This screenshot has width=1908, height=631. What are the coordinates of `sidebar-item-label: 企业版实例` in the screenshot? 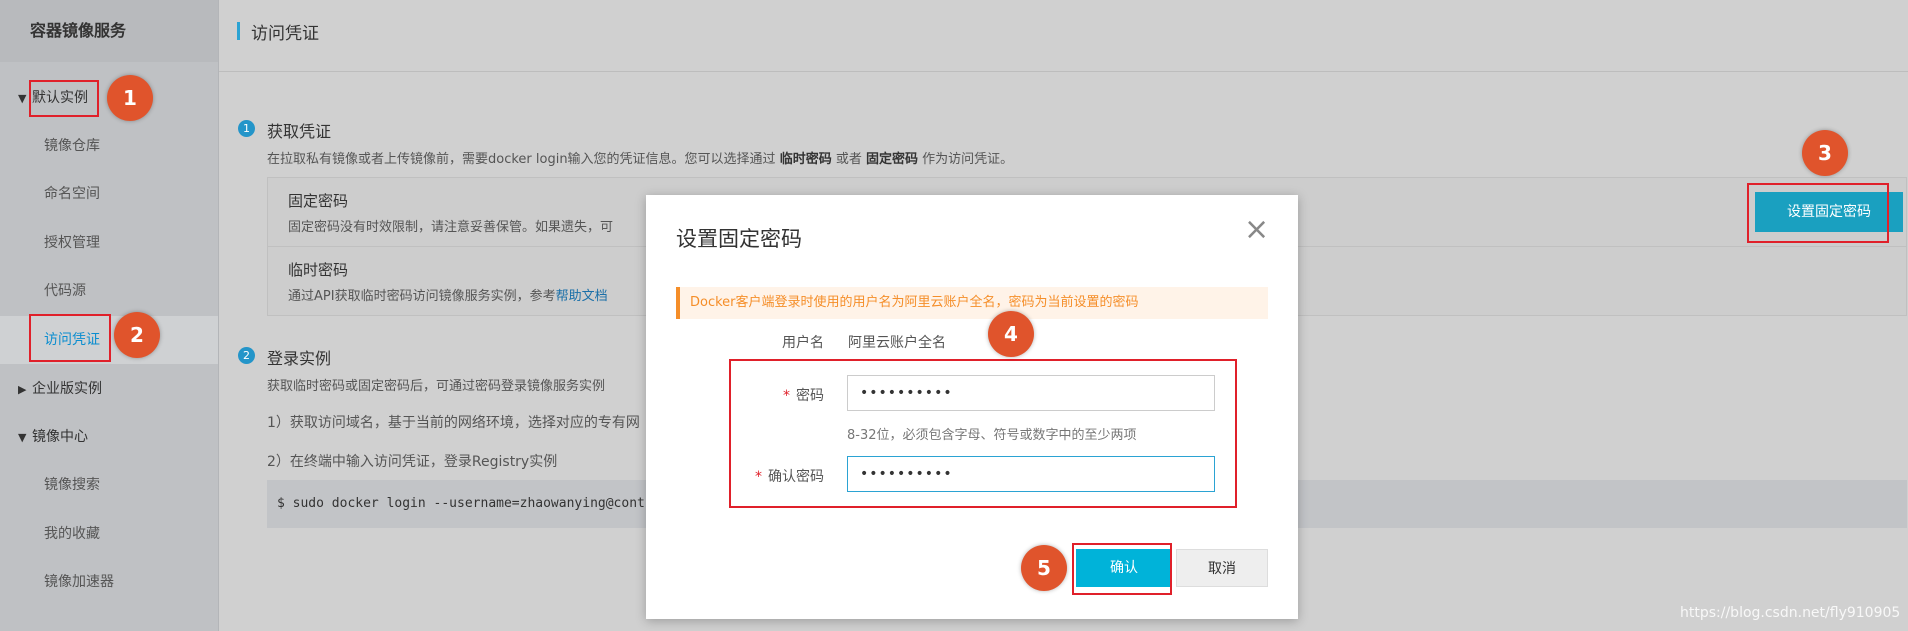 It's located at (67, 389).